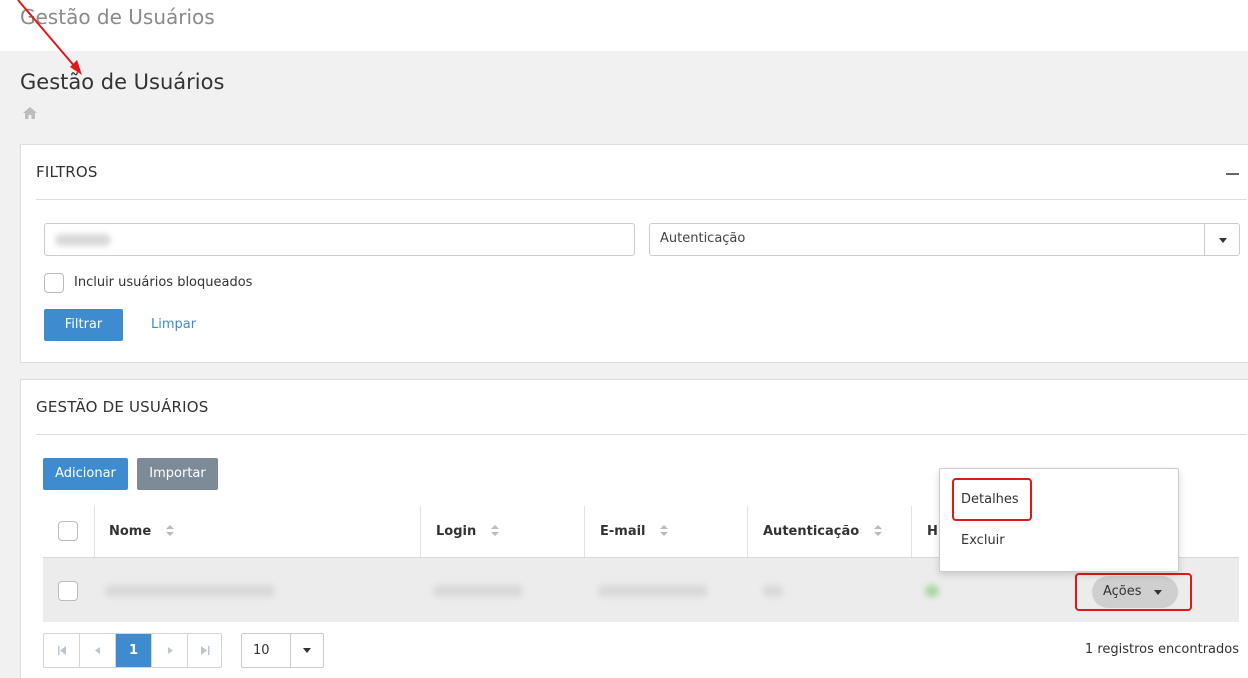 Image resolution: width=1248 pixels, height=678 pixels. I want to click on actions-dropdown-menu: Detalhes Excluir, so click(1059, 520).